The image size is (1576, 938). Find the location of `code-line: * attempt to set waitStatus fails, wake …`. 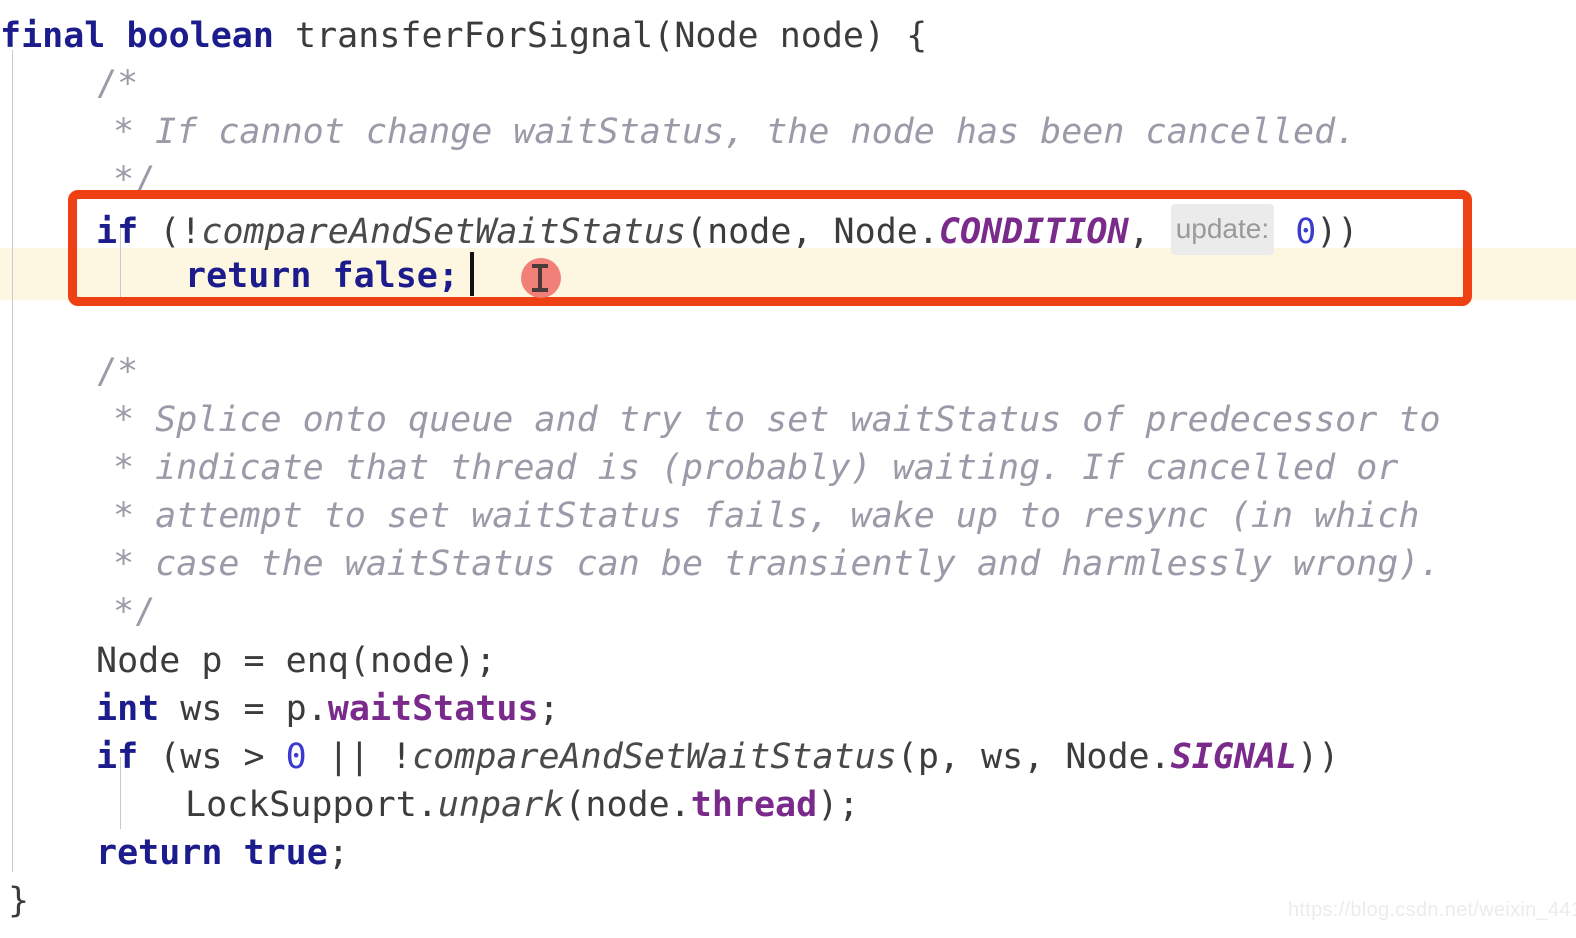

code-line: * attempt to set waitStatus fails, wake … is located at coordinates (709, 516).